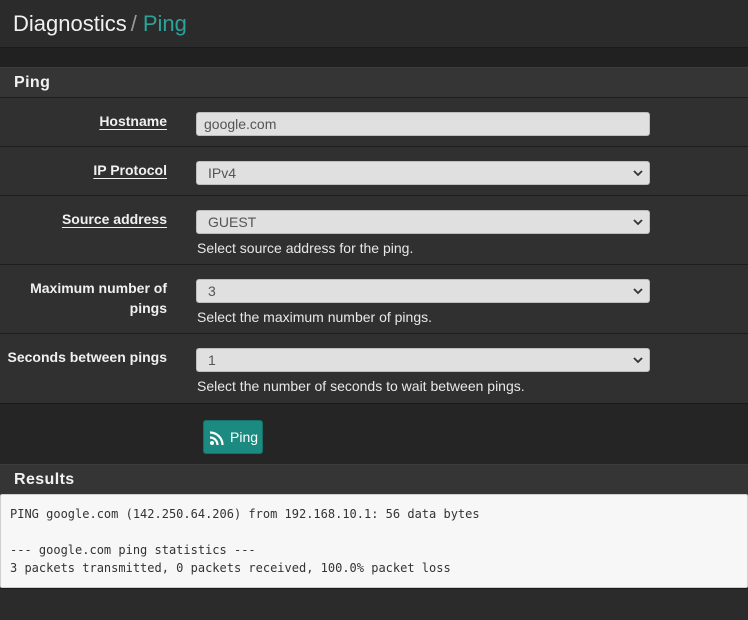 This screenshot has height=620, width=748. Describe the element at coordinates (130, 170) in the screenshot. I see `ip-protocol-label: IP Protocol` at that location.